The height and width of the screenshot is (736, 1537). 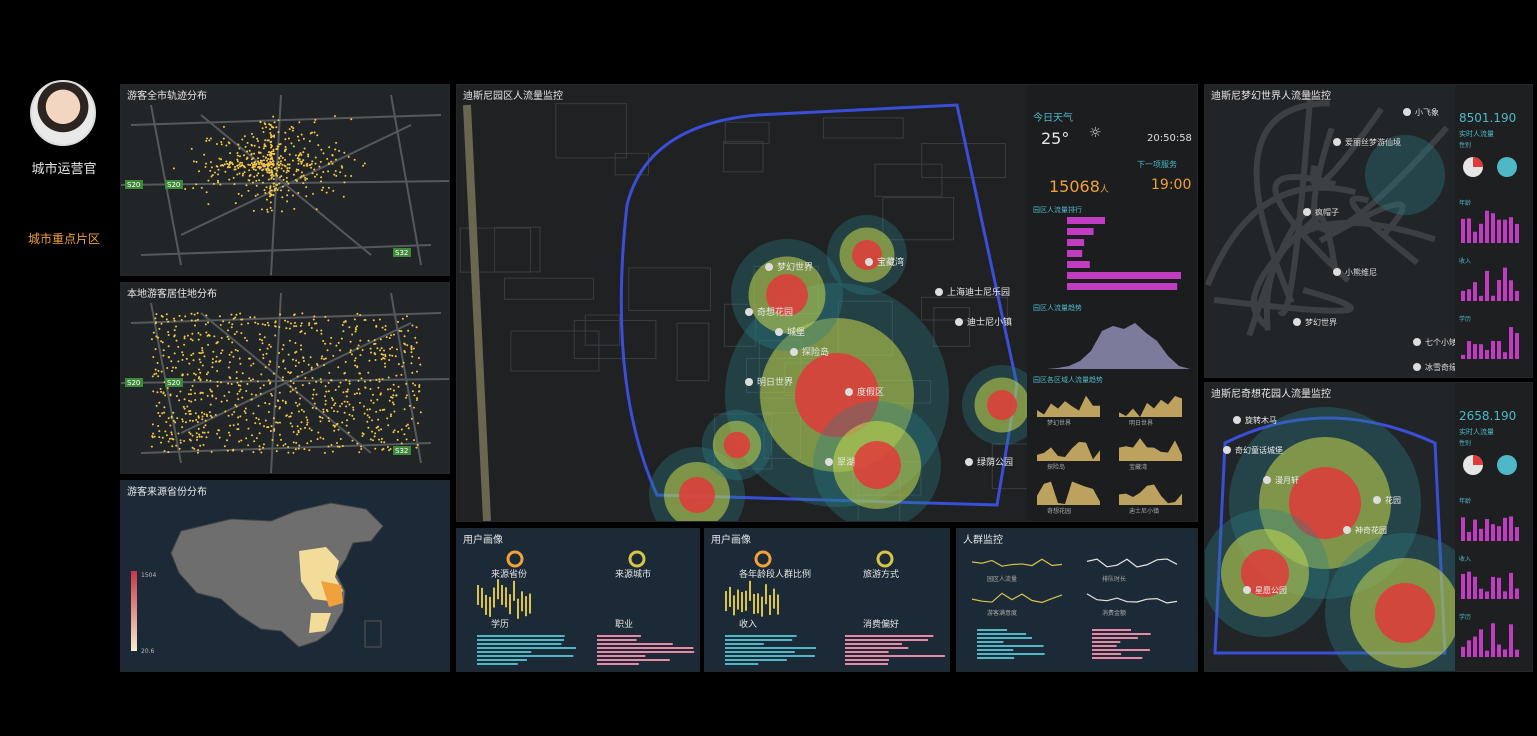 I want to click on sidebar-item-key-areas: 城市重点片区, so click(x=64, y=238).